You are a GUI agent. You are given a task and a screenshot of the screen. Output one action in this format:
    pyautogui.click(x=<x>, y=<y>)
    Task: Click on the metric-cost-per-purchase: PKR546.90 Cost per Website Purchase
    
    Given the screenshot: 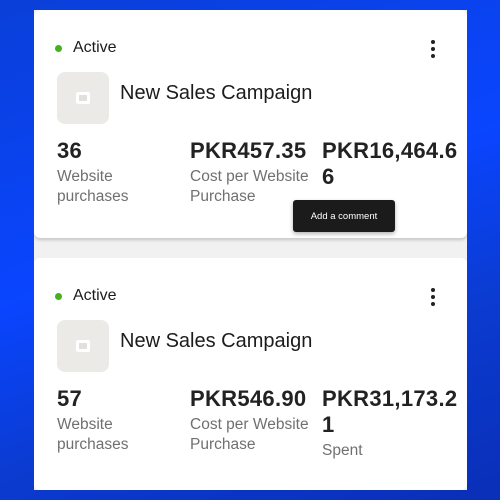 What is the action you would take?
    pyautogui.click(x=255, y=420)
    